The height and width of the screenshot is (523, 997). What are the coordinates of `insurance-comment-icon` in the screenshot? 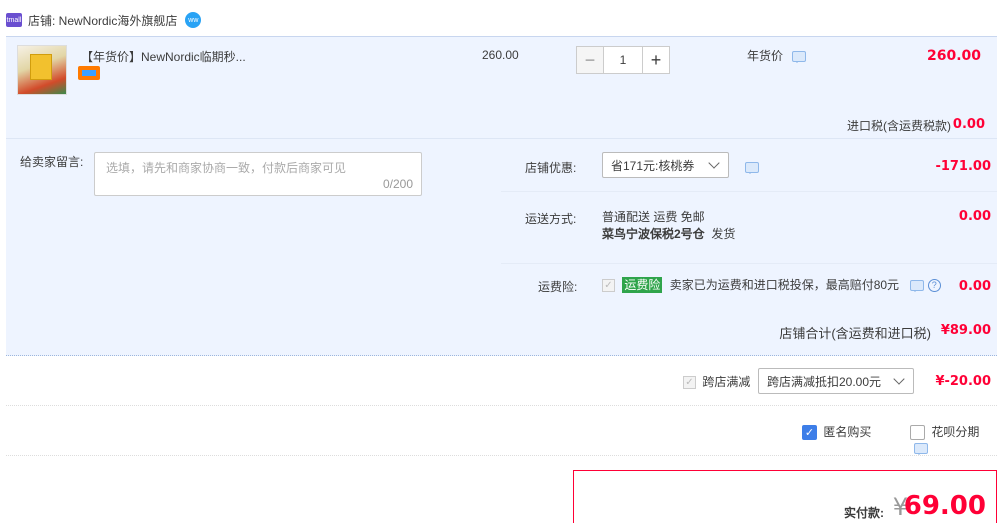 It's located at (917, 286).